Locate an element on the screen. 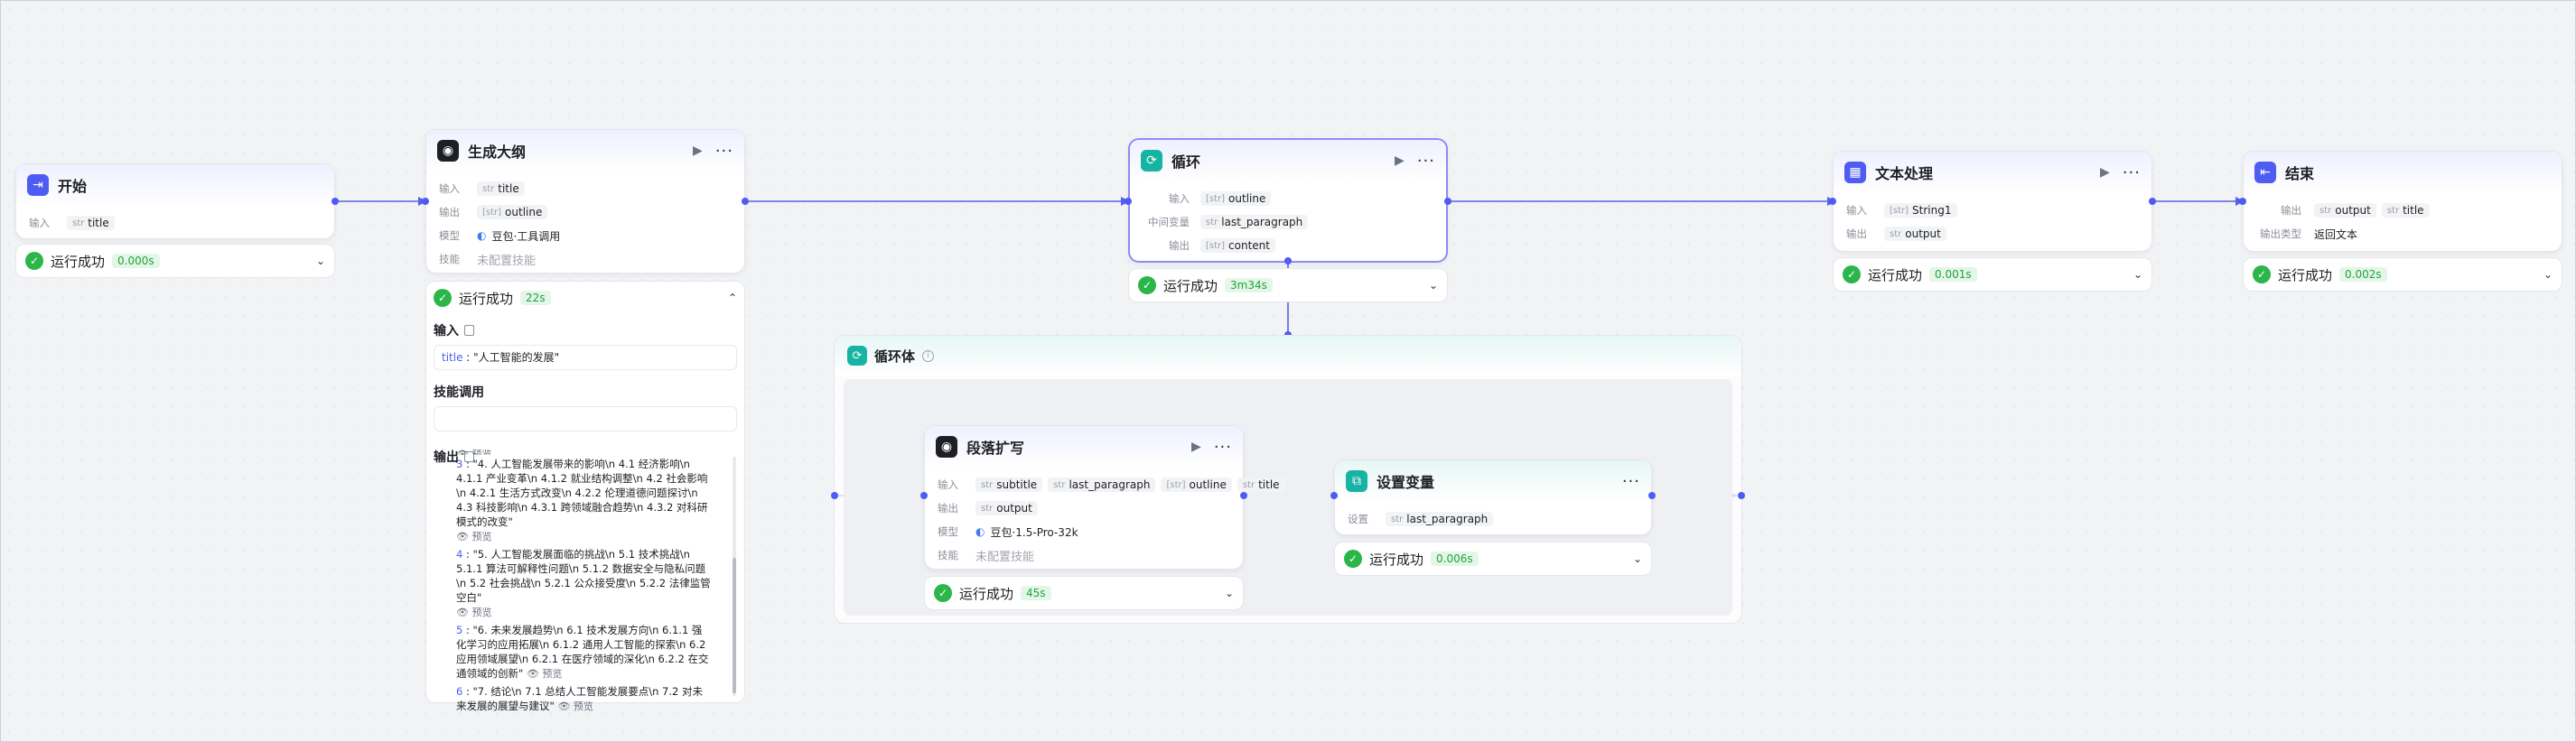 The image size is (2576, 742). node-start: ⇥ 开始 输入 str title is located at coordinates (175, 201).